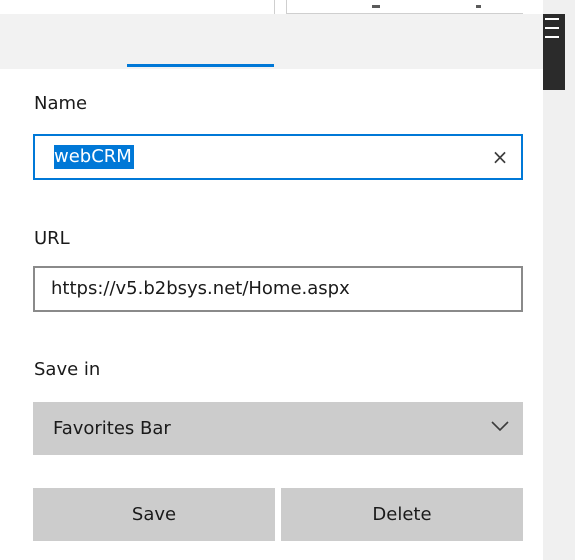 Image resolution: width=575 pixels, height=560 pixels. I want to click on panel-header, so click(271, 35).